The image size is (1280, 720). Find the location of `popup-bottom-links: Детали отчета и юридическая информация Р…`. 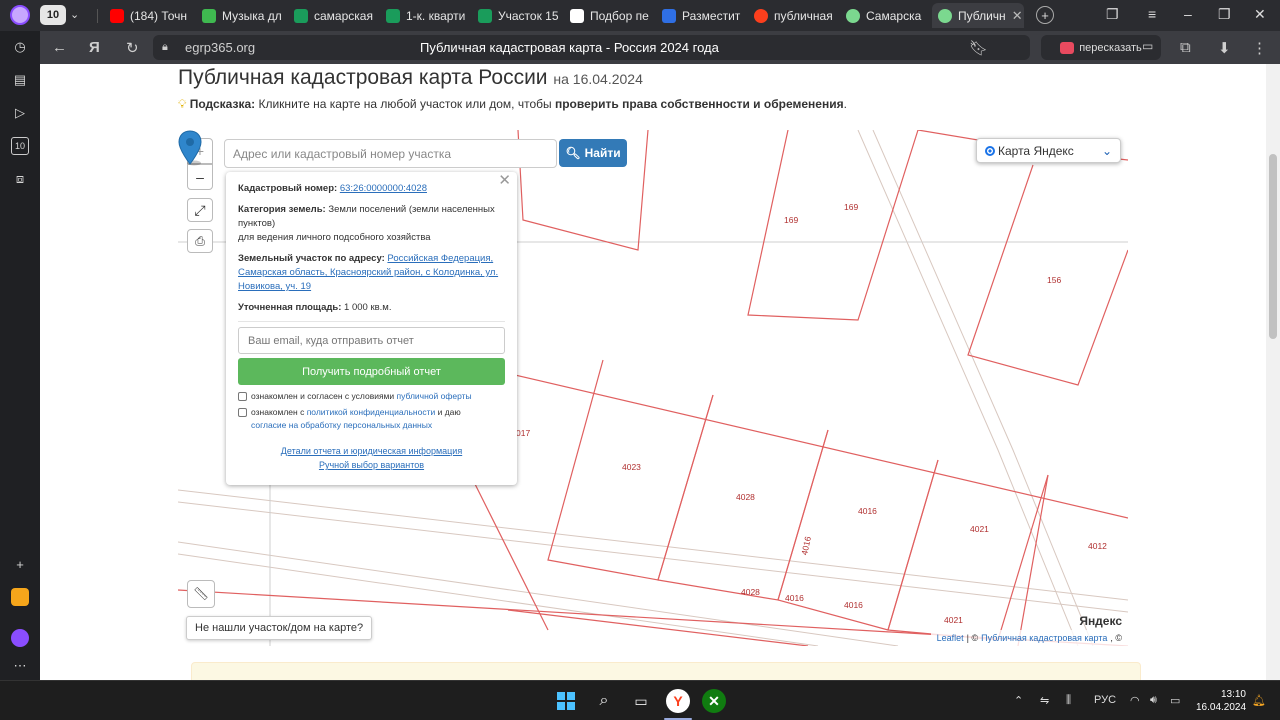

popup-bottom-links: Детали отчета и юридическая информация Р… is located at coordinates (371, 458).